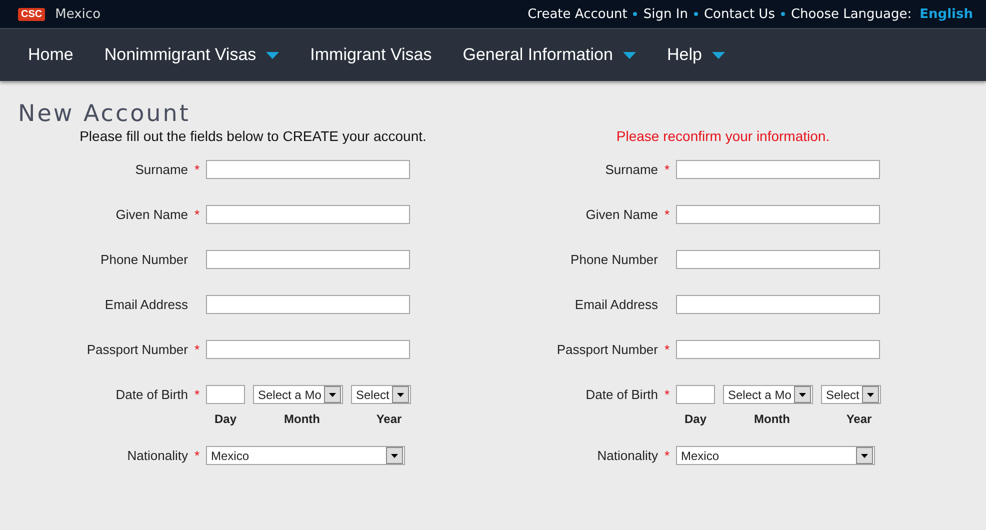 The image size is (986, 530). I want to click on page-title: New Account, so click(105, 114).